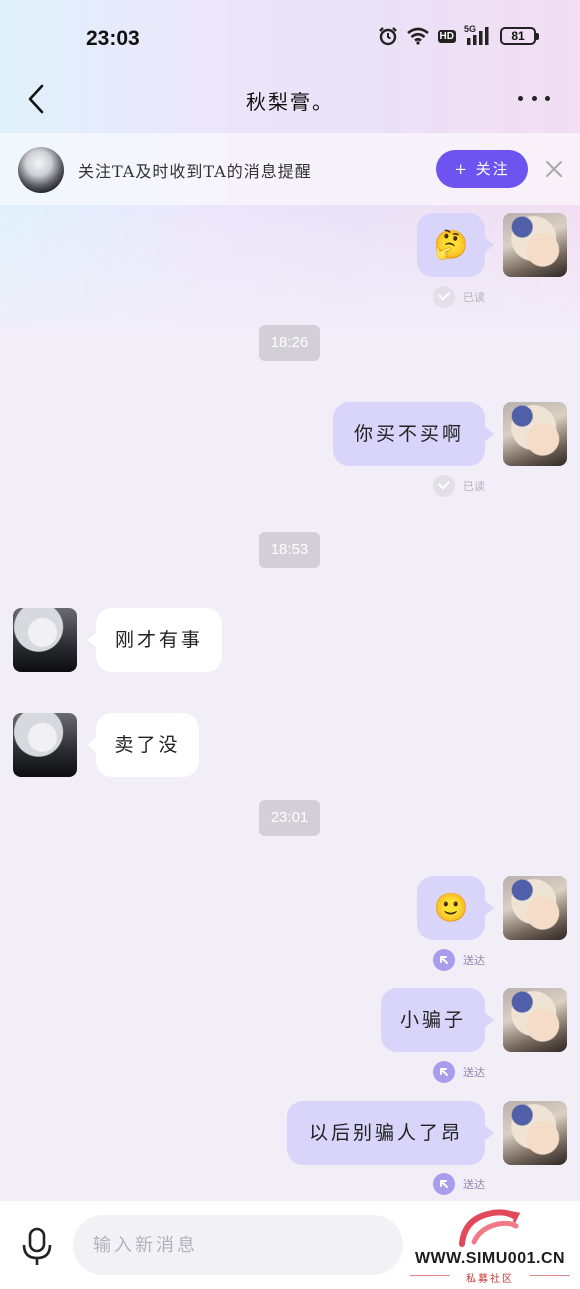  I want to click on message-bubble-sent: 你买不买啊, so click(413, 434).